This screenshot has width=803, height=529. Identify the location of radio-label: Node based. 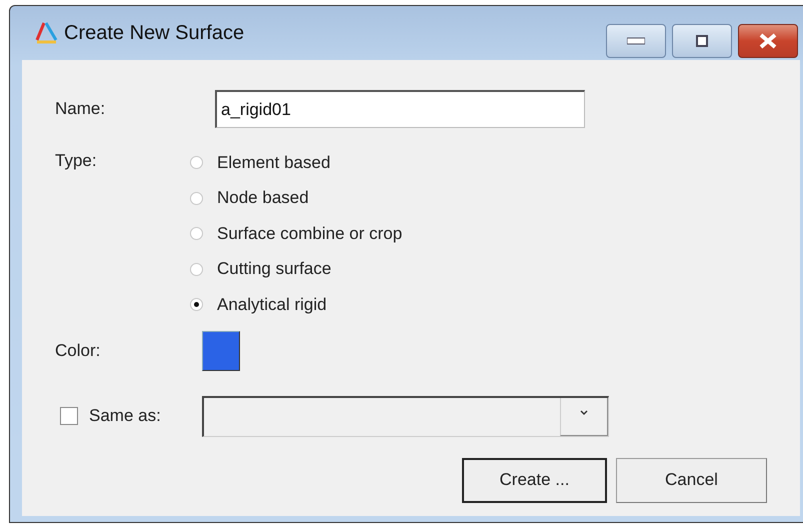
(263, 198).